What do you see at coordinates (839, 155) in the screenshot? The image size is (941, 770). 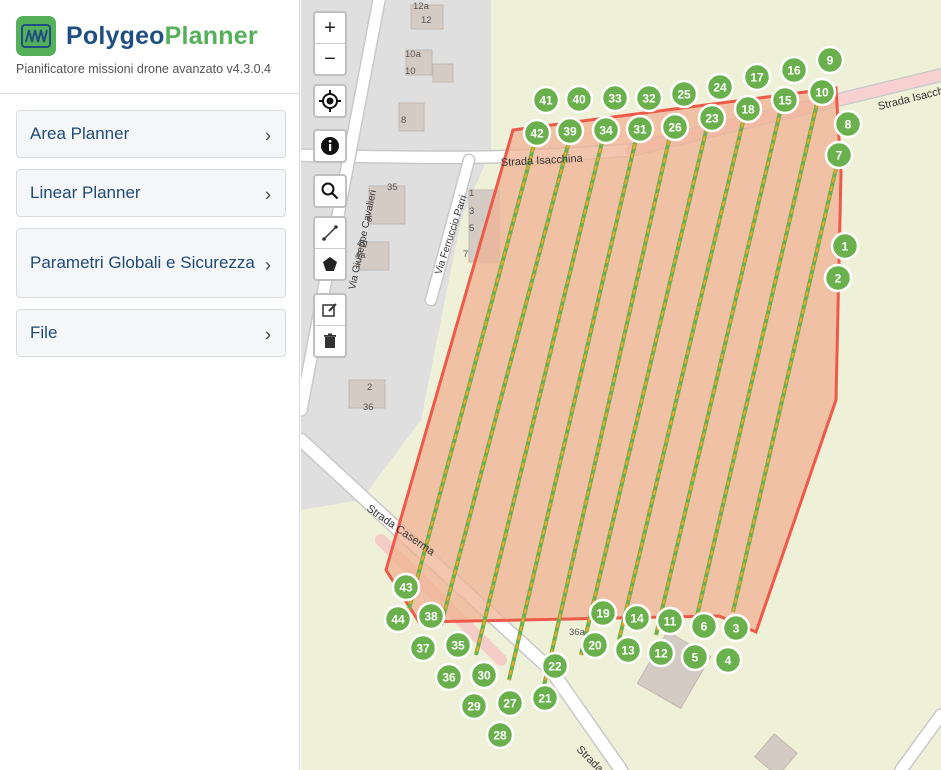 I see `waypoint-marker: 7` at bounding box center [839, 155].